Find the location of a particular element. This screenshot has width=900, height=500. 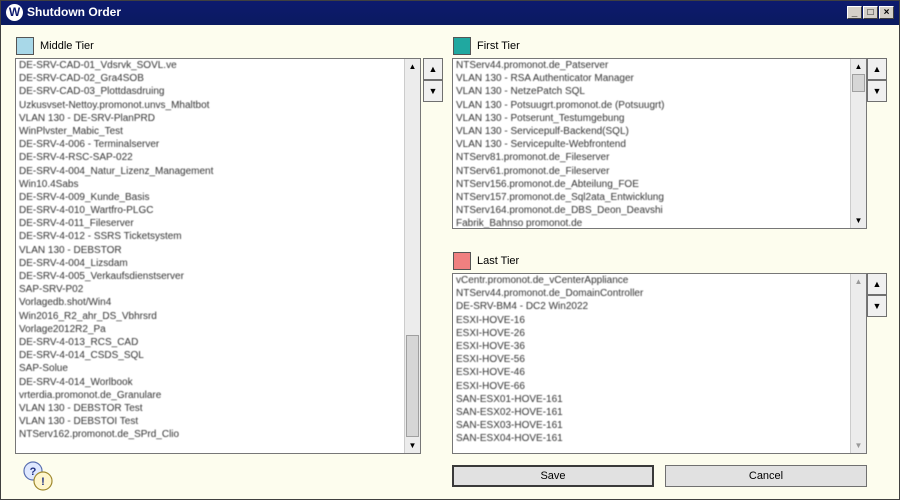

middle-tier-scrollbar: ▲ ▼ is located at coordinates (412, 256).